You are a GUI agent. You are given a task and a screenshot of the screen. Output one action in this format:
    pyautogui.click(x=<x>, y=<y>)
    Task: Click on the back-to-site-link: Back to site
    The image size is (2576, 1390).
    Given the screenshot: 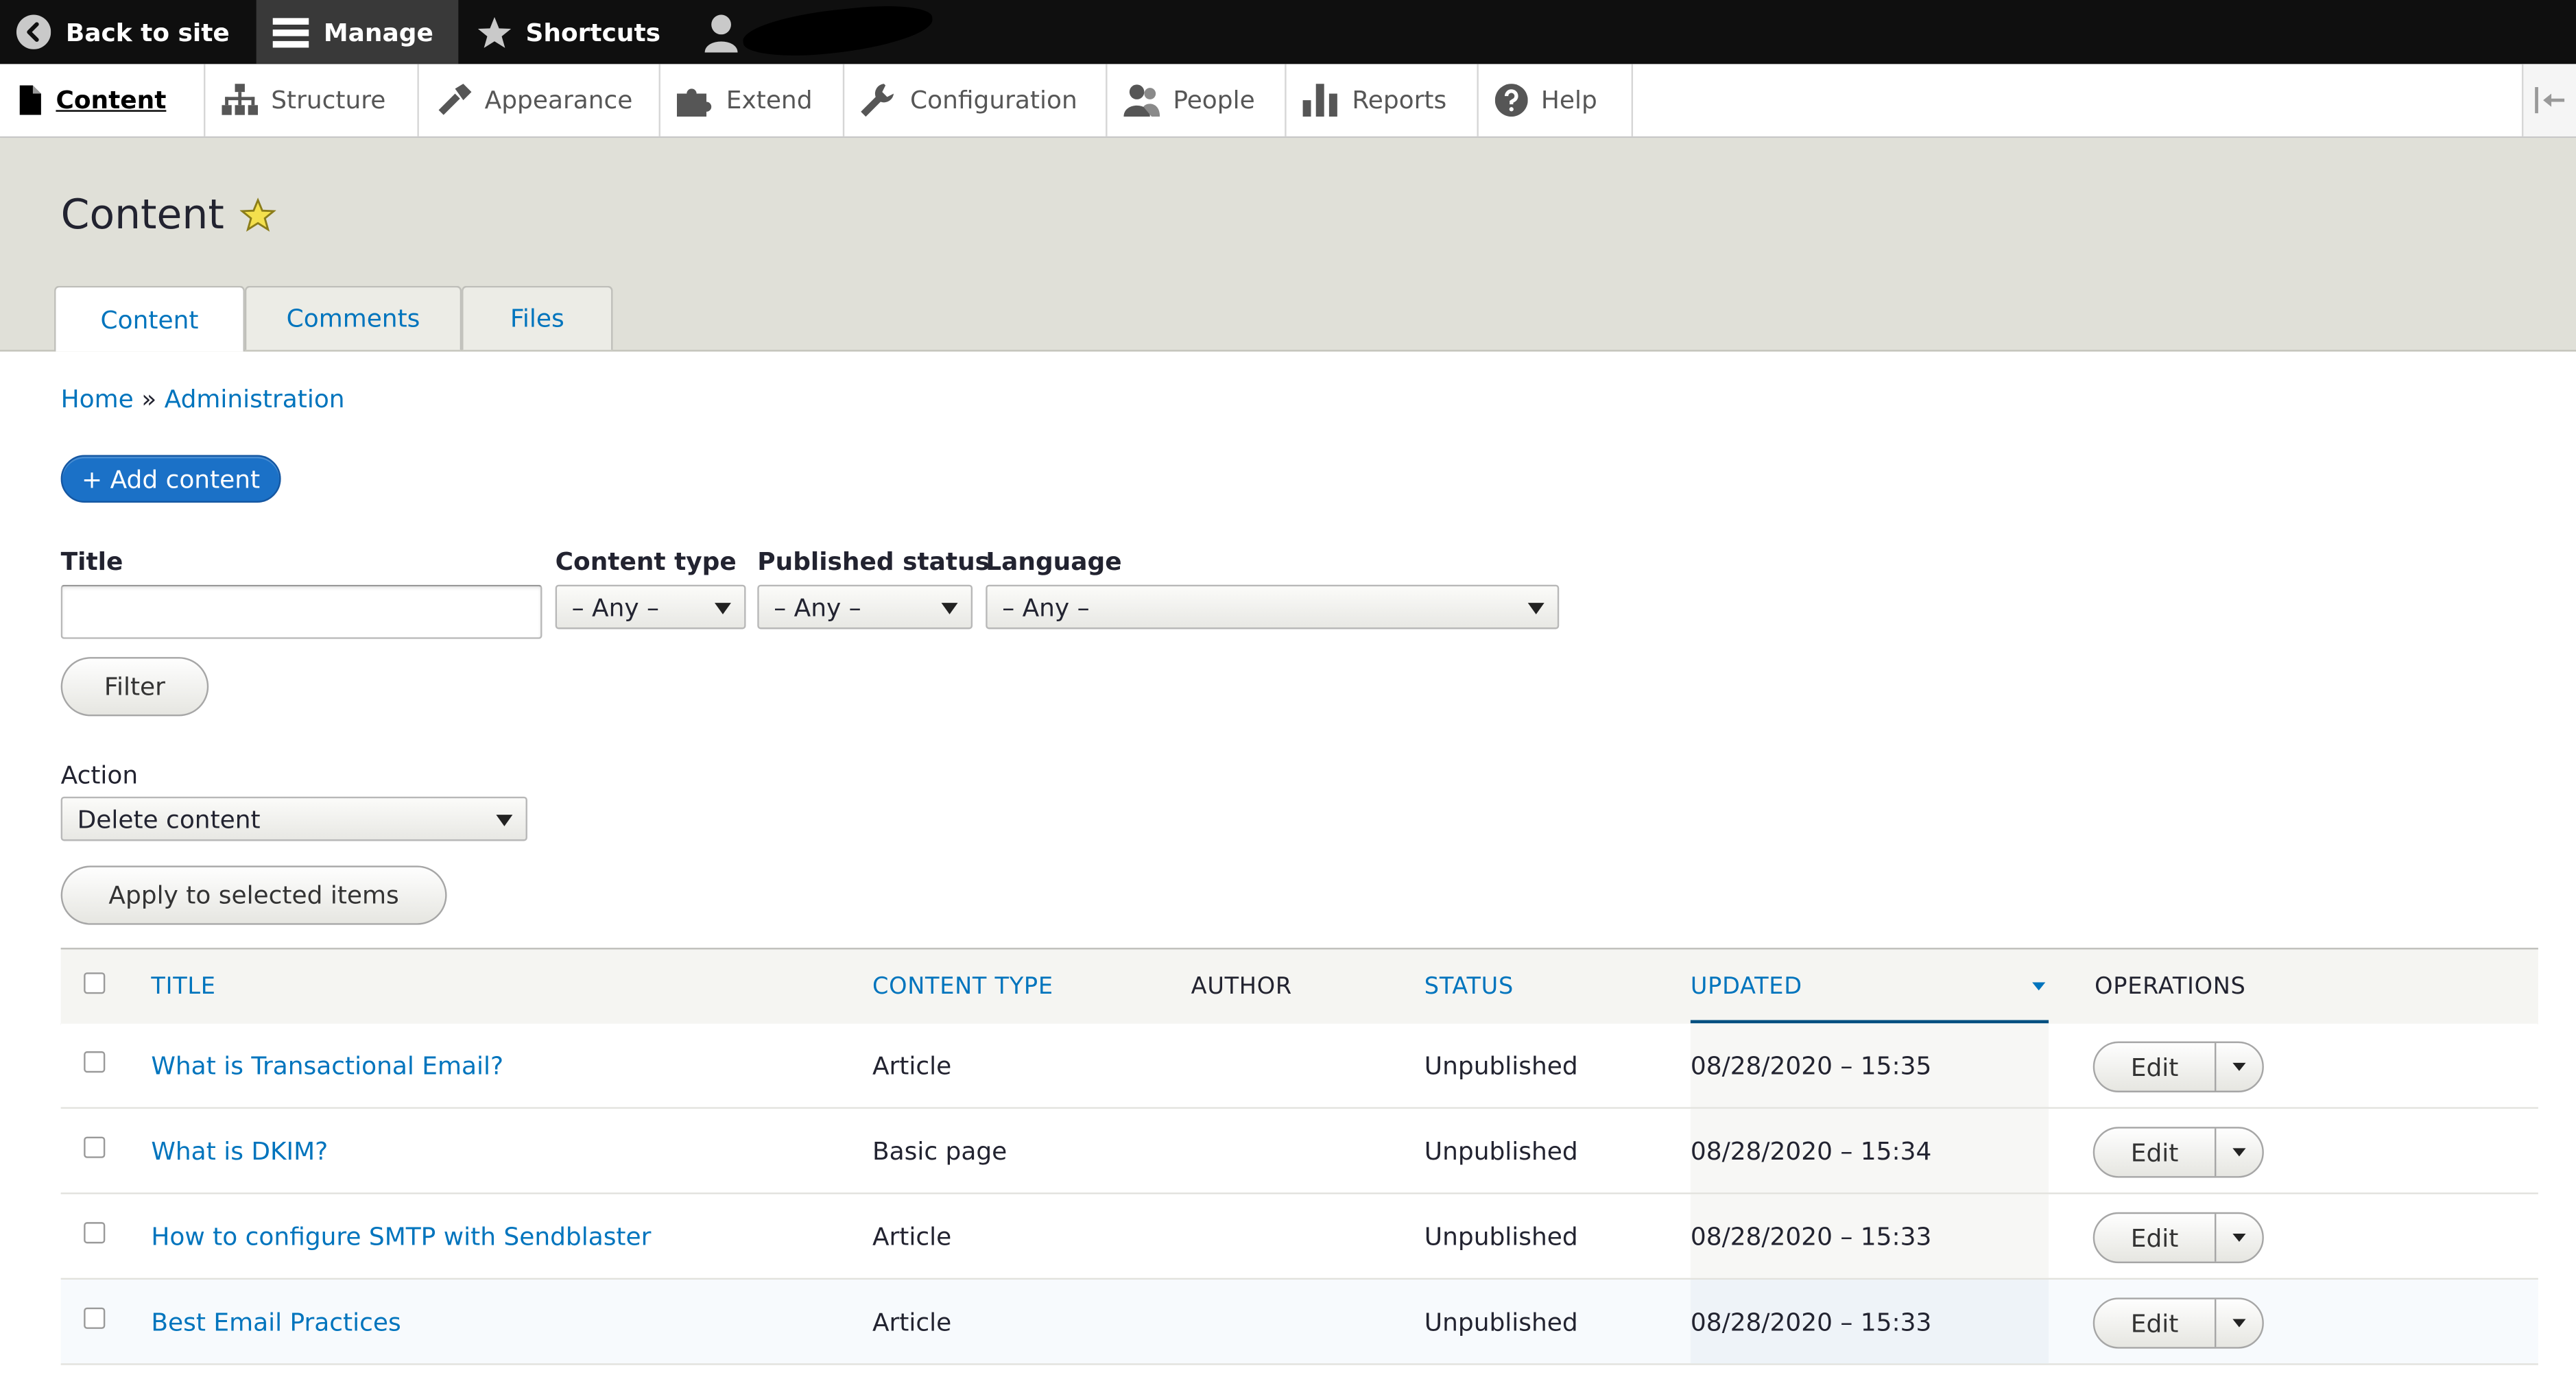 What is the action you would take?
    pyautogui.click(x=123, y=32)
    